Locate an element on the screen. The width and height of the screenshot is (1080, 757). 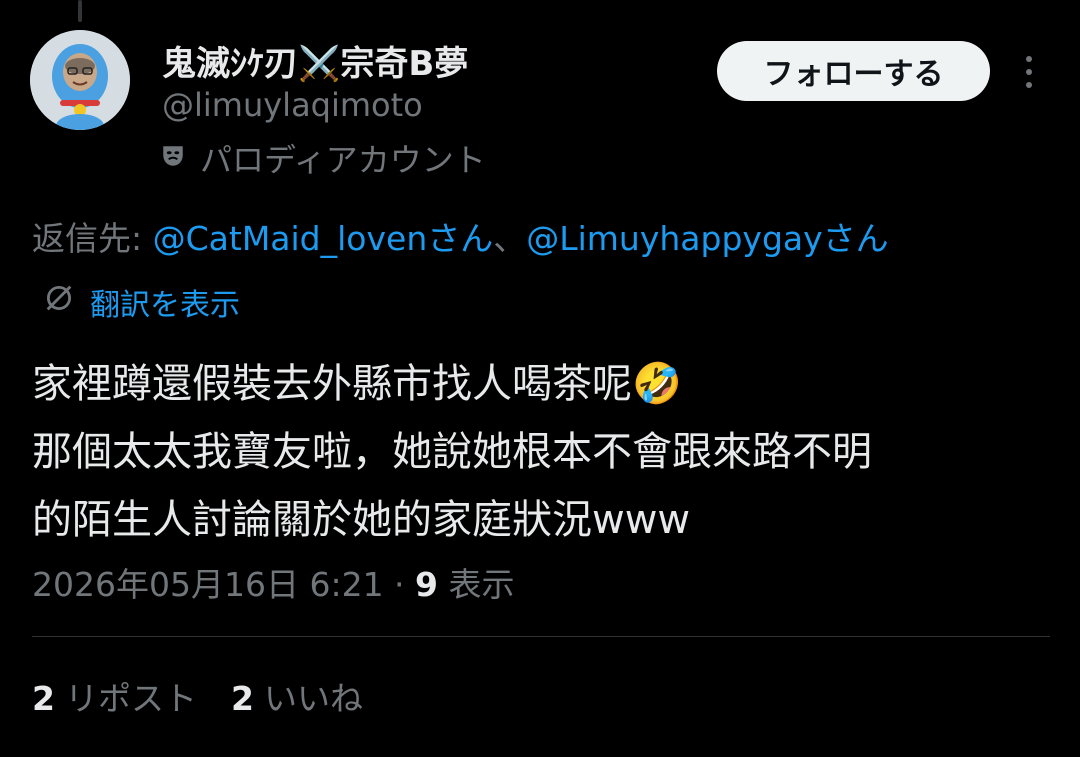
tweet-text-line: 那個太太我寶友啦，她說她根本不會跟來路不明 is located at coordinates (452, 452).